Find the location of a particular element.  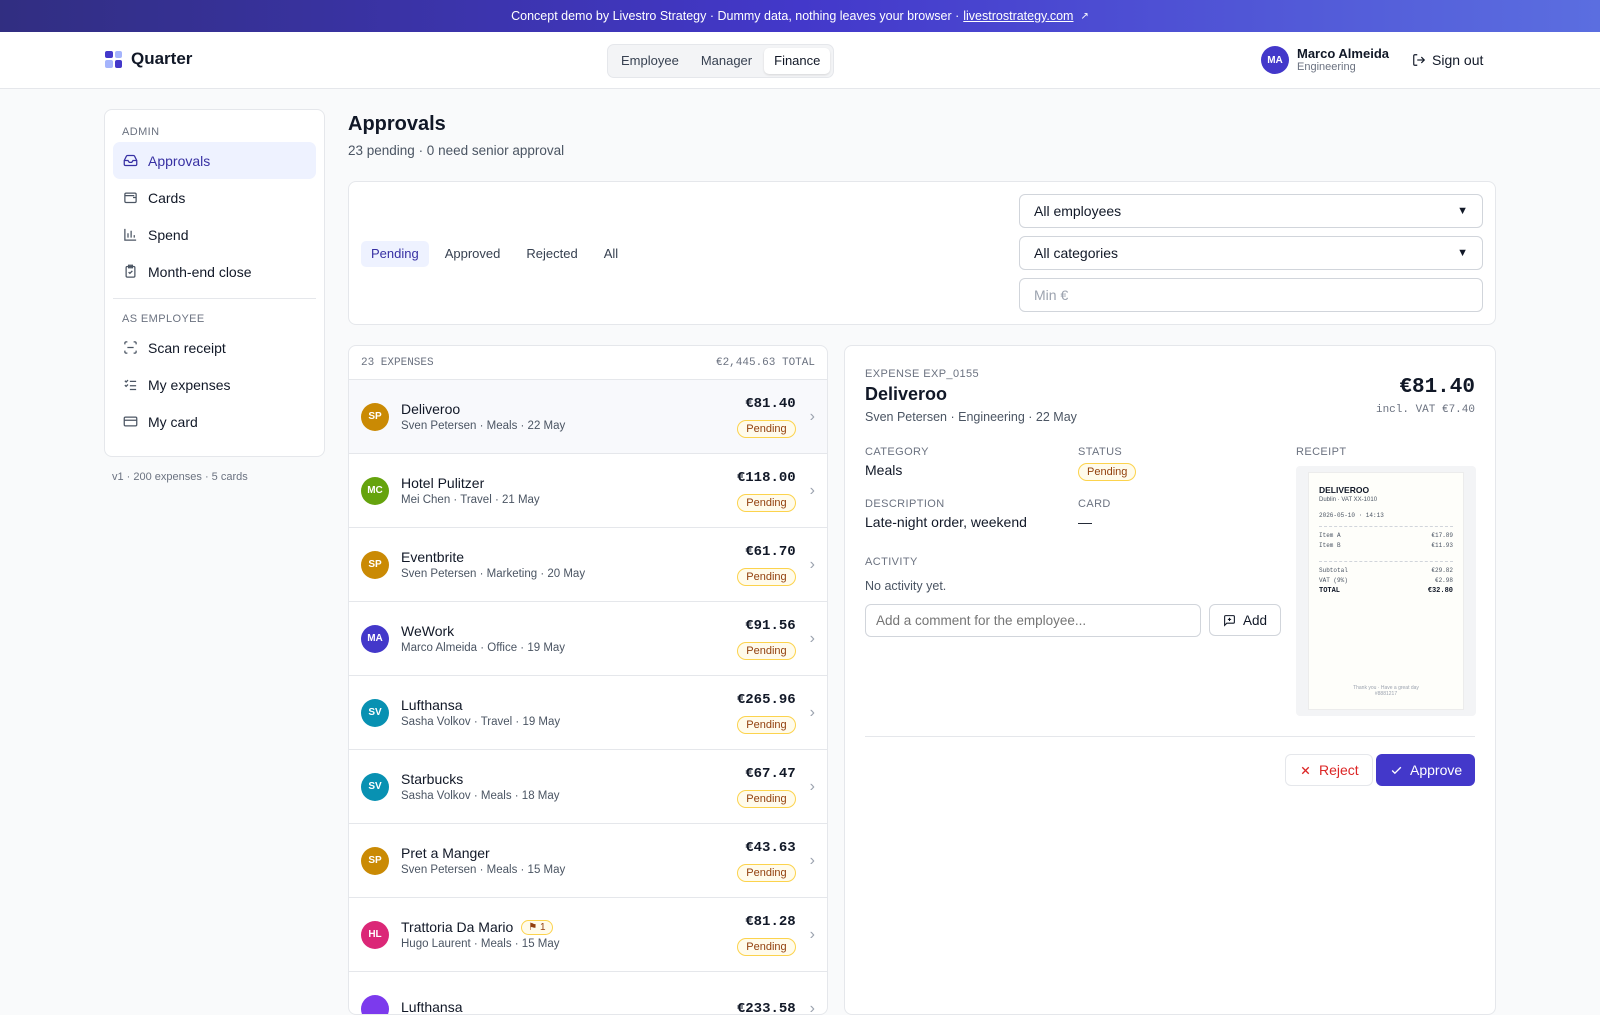

chevron-down-icon: ▼ is located at coordinates (1462, 211).